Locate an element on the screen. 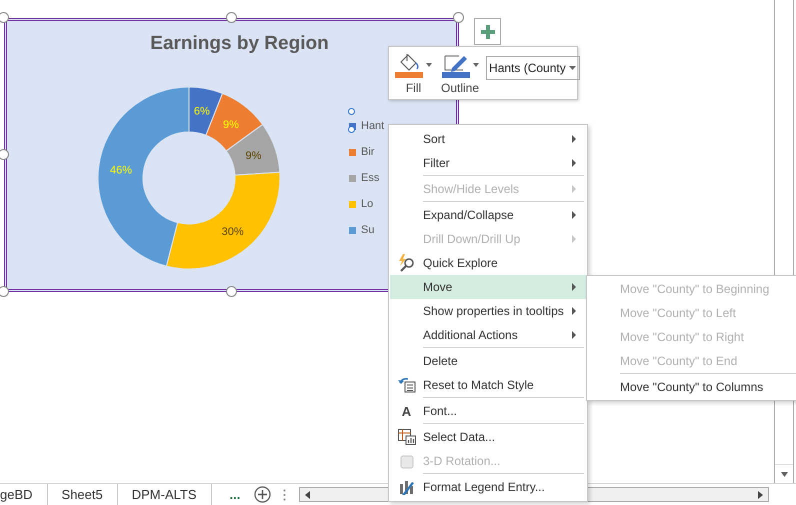  font-icon: A is located at coordinates (407, 411).